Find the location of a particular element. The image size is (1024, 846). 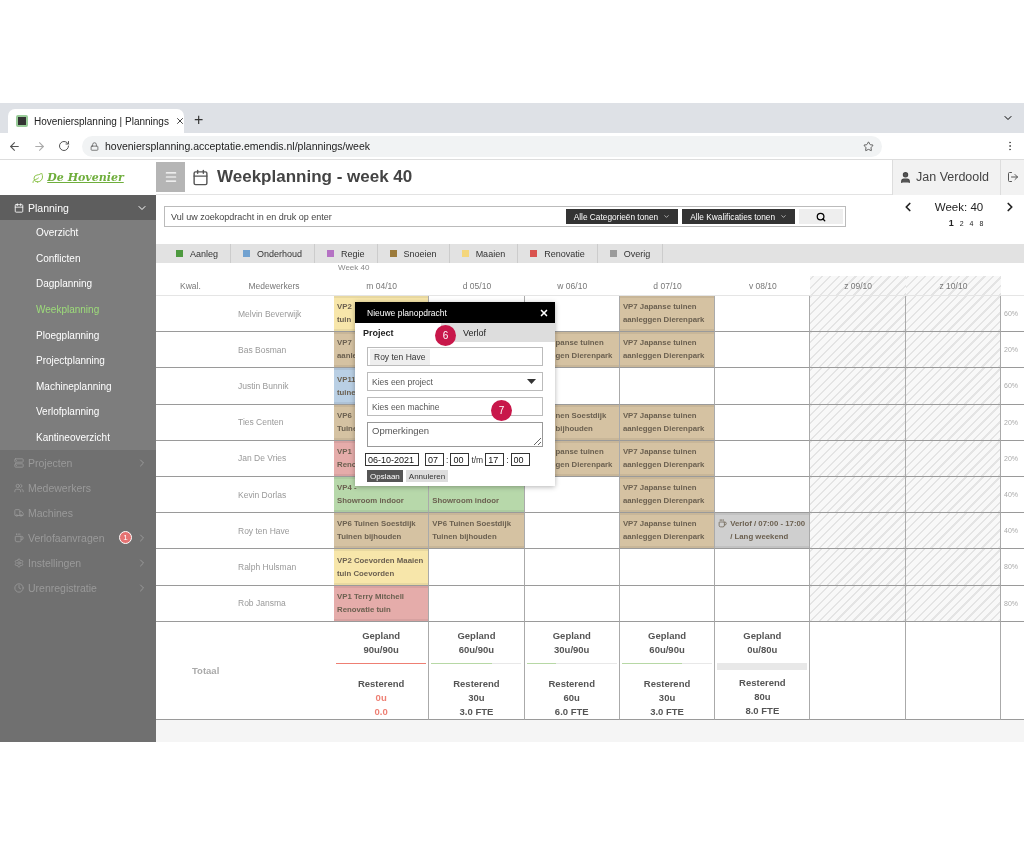

address-bar: hoveniersplanning.acceptatie.emendis.nl/plannings/week is located at coordinates (482, 146).